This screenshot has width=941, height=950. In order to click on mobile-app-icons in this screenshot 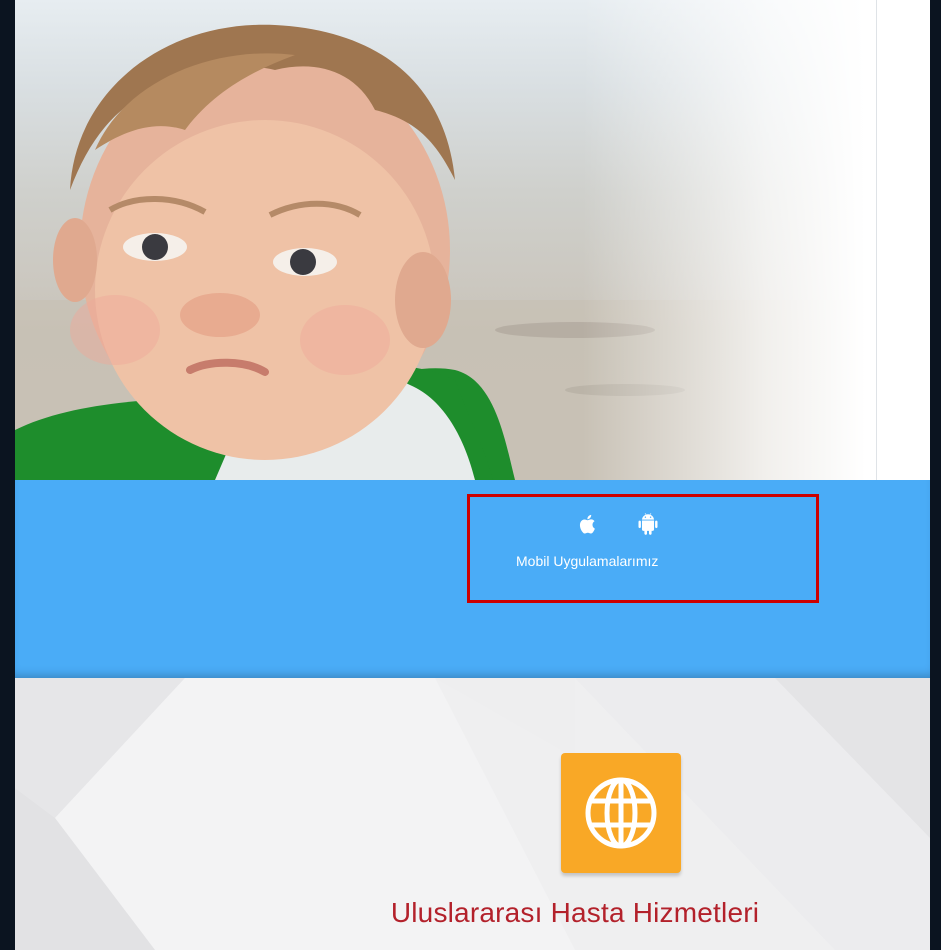, I will do `click(623, 524)`.